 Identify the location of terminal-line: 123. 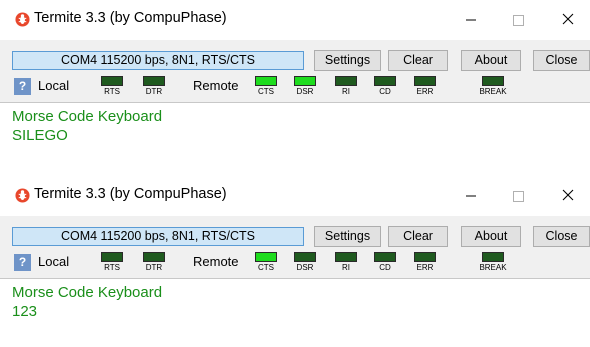
(25, 311).